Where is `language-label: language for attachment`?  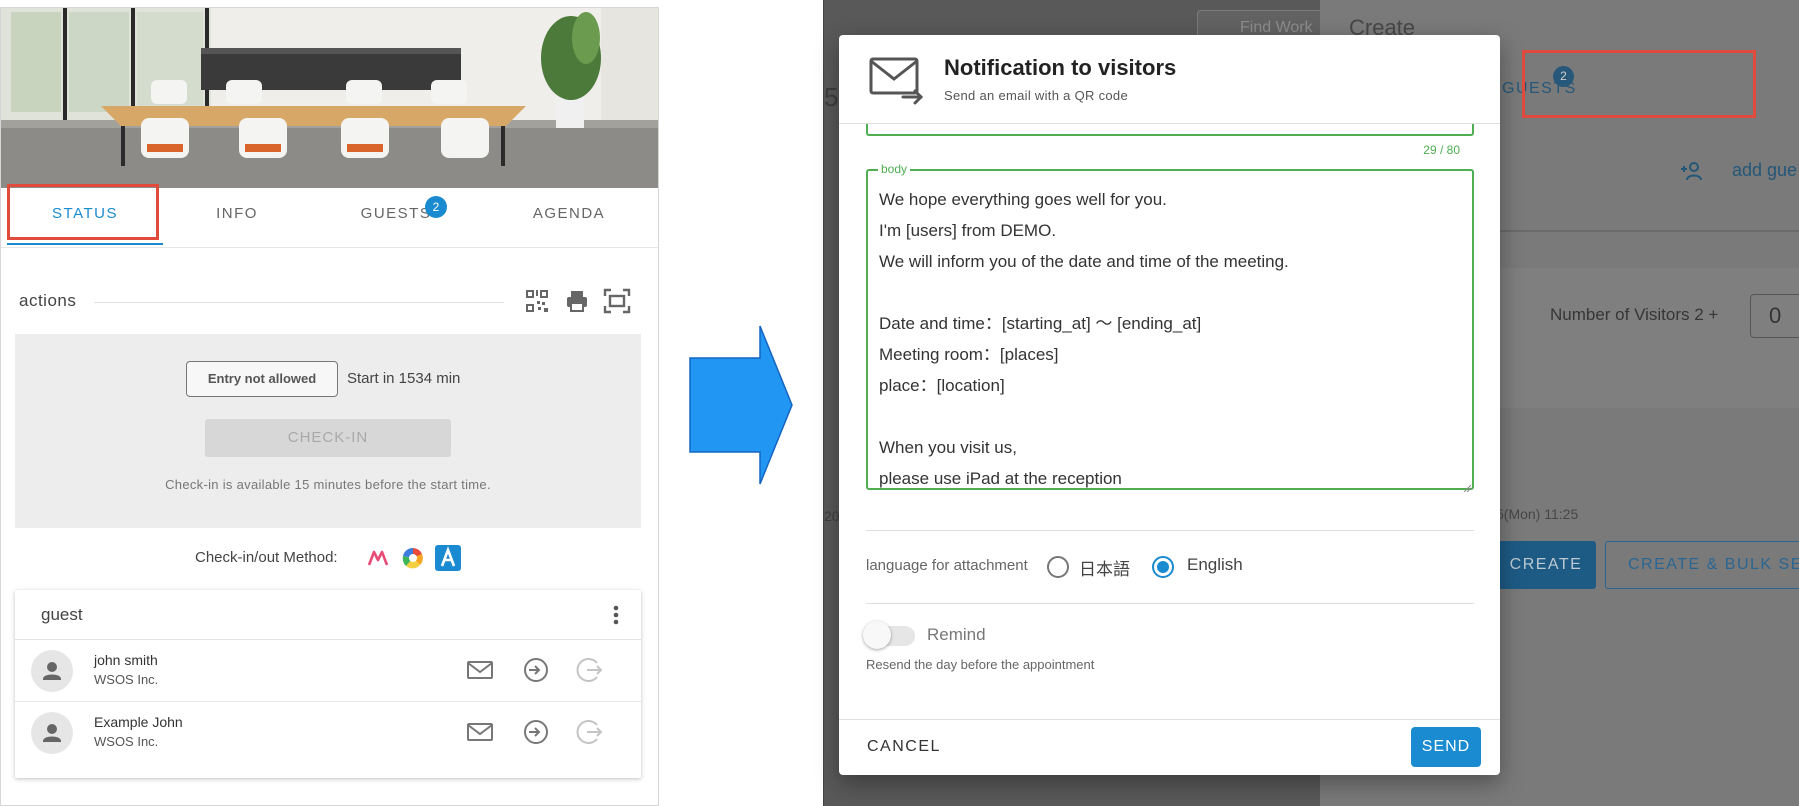 language-label: language for attachment is located at coordinates (947, 565).